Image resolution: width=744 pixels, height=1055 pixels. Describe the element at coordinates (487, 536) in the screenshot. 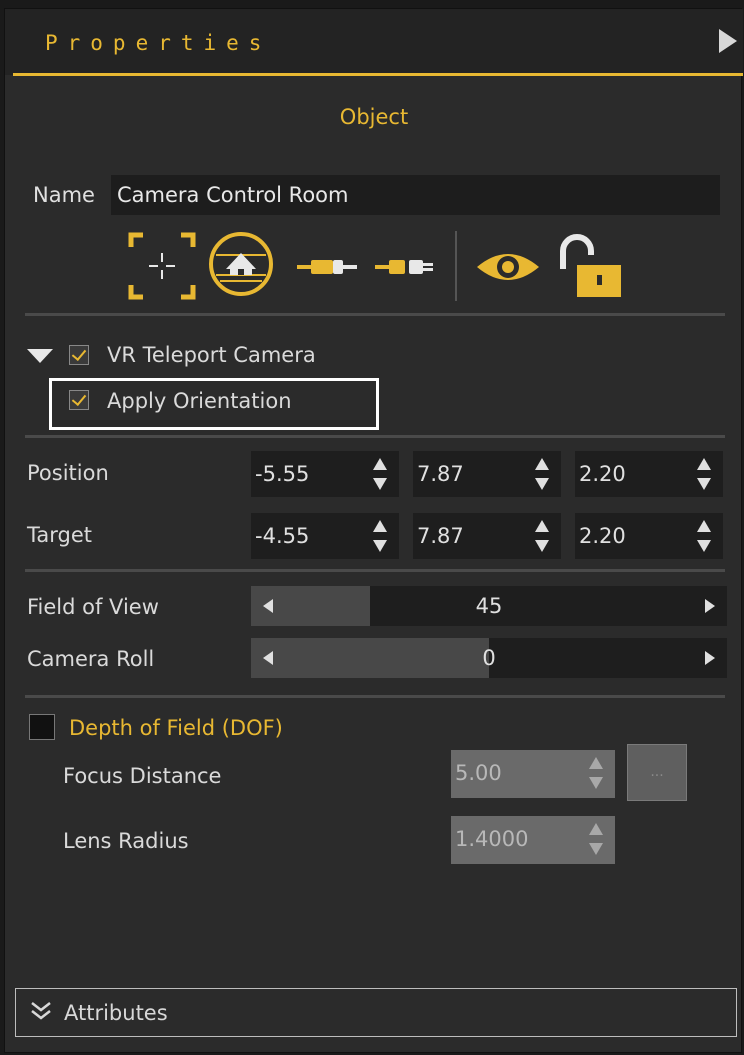

I see `target-y-field: 7.87` at that location.